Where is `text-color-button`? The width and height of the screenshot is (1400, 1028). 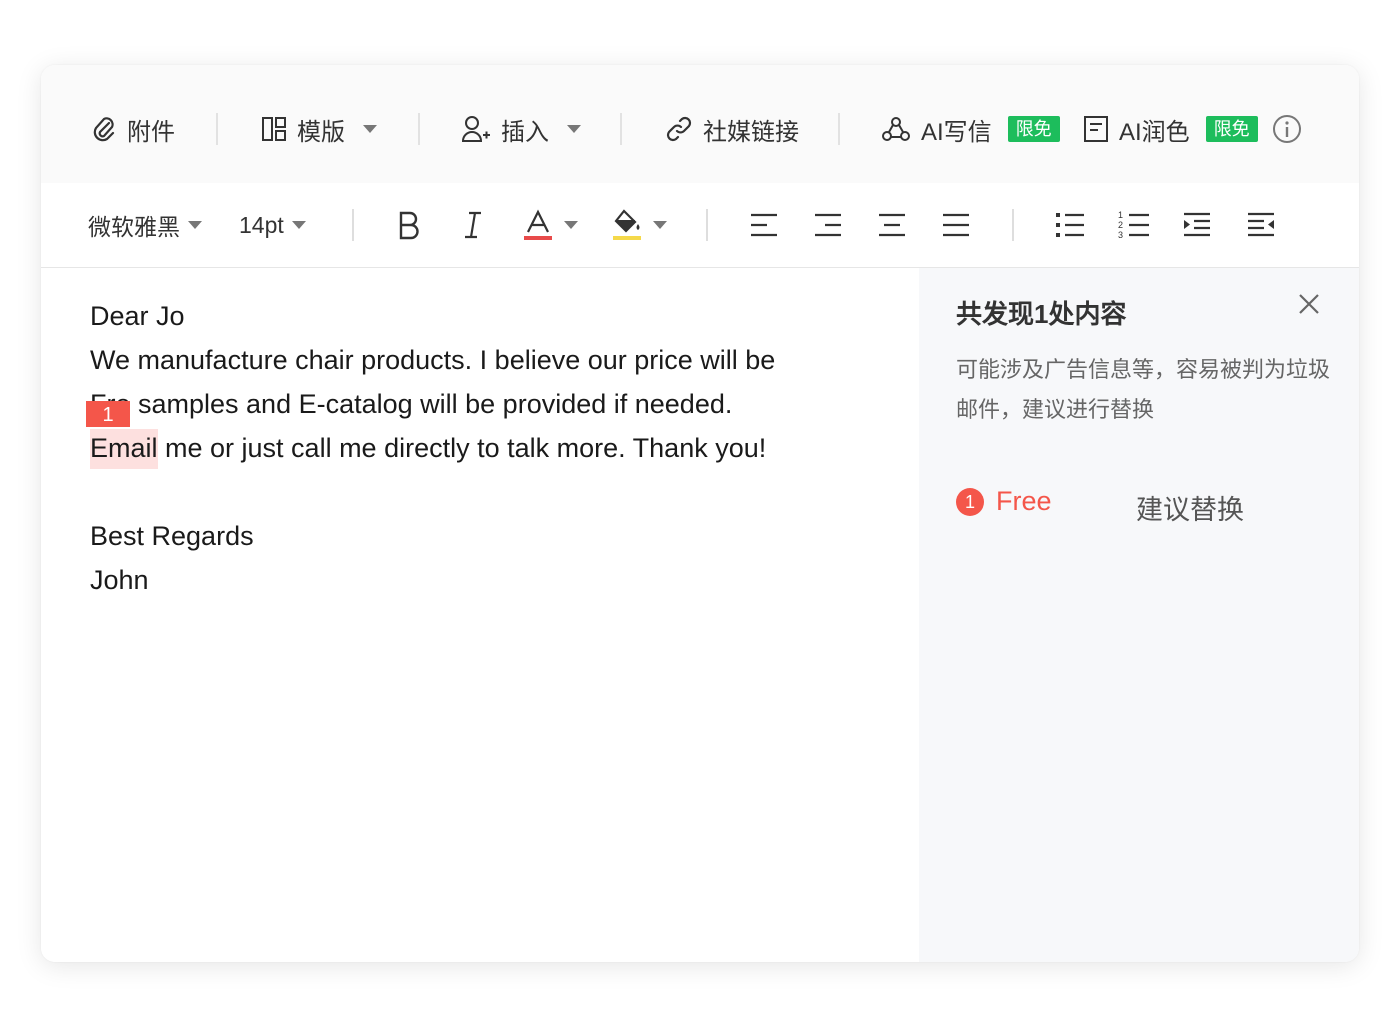 text-color-button is located at coordinates (550, 225).